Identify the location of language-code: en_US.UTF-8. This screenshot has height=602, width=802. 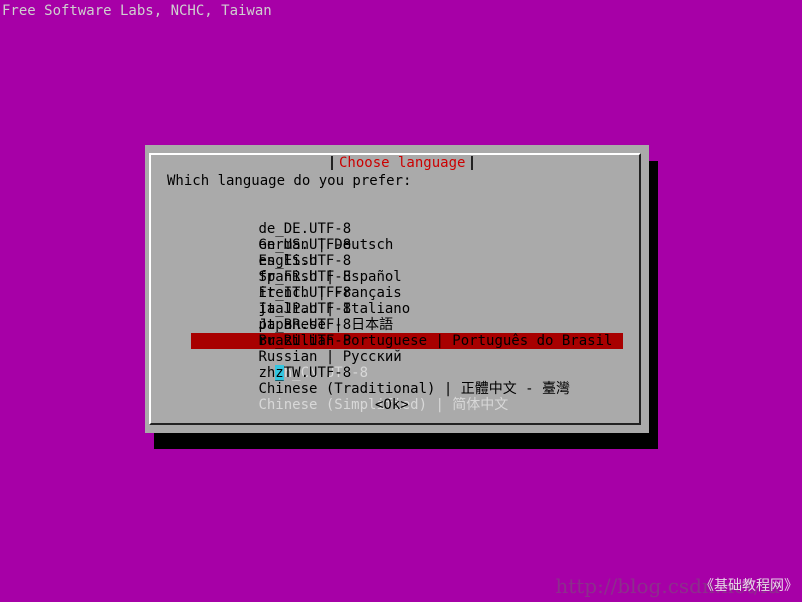
(305, 245).